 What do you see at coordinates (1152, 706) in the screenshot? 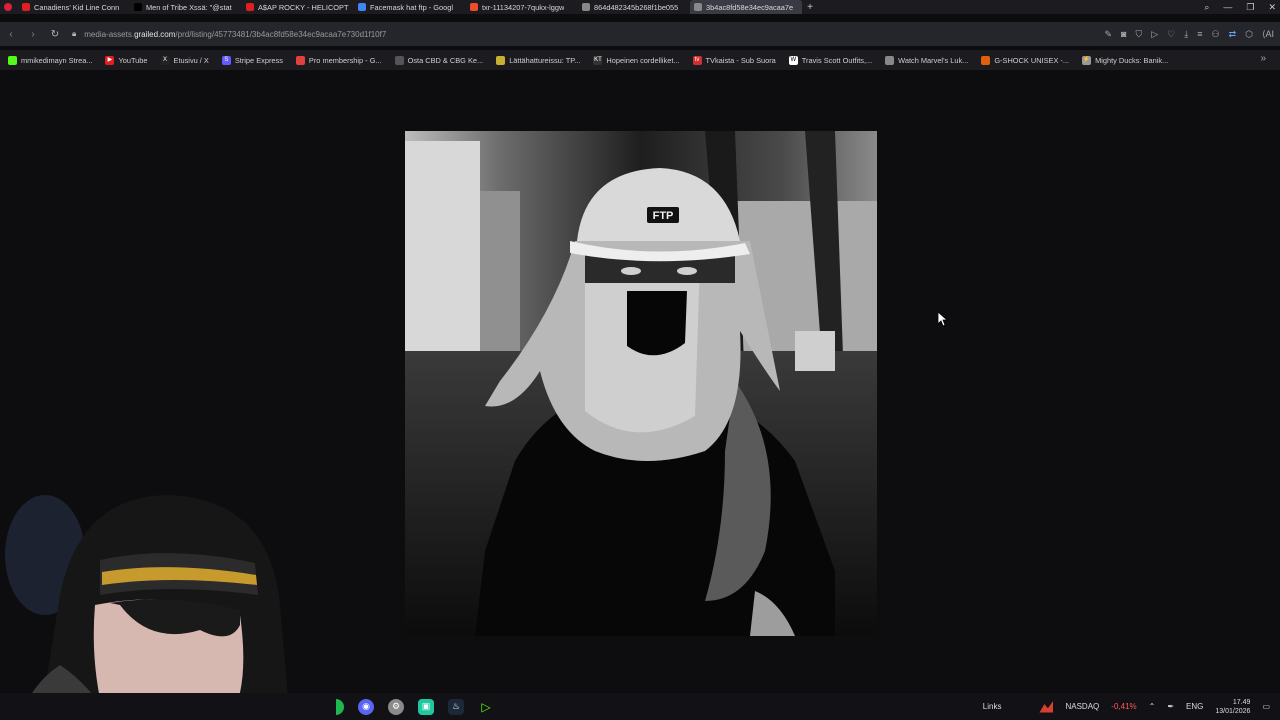
I see `chevron-up-icon: ⌃` at bounding box center [1152, 706].